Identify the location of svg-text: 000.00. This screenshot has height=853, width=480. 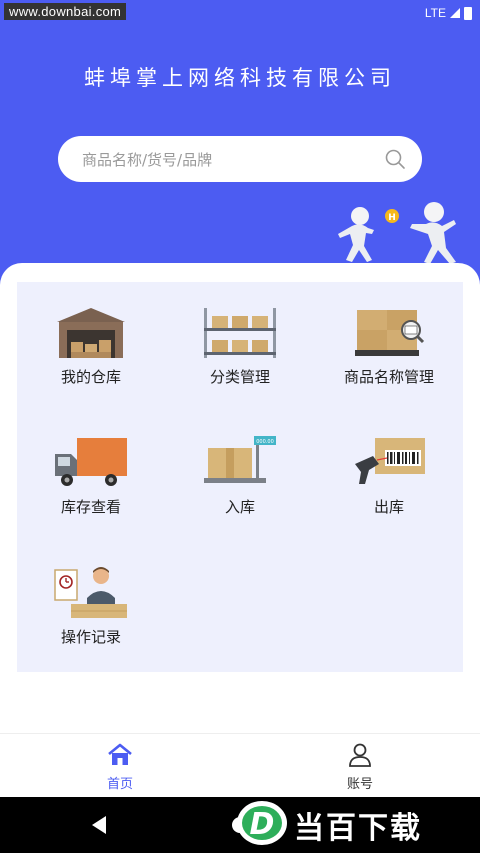
(265, 442).